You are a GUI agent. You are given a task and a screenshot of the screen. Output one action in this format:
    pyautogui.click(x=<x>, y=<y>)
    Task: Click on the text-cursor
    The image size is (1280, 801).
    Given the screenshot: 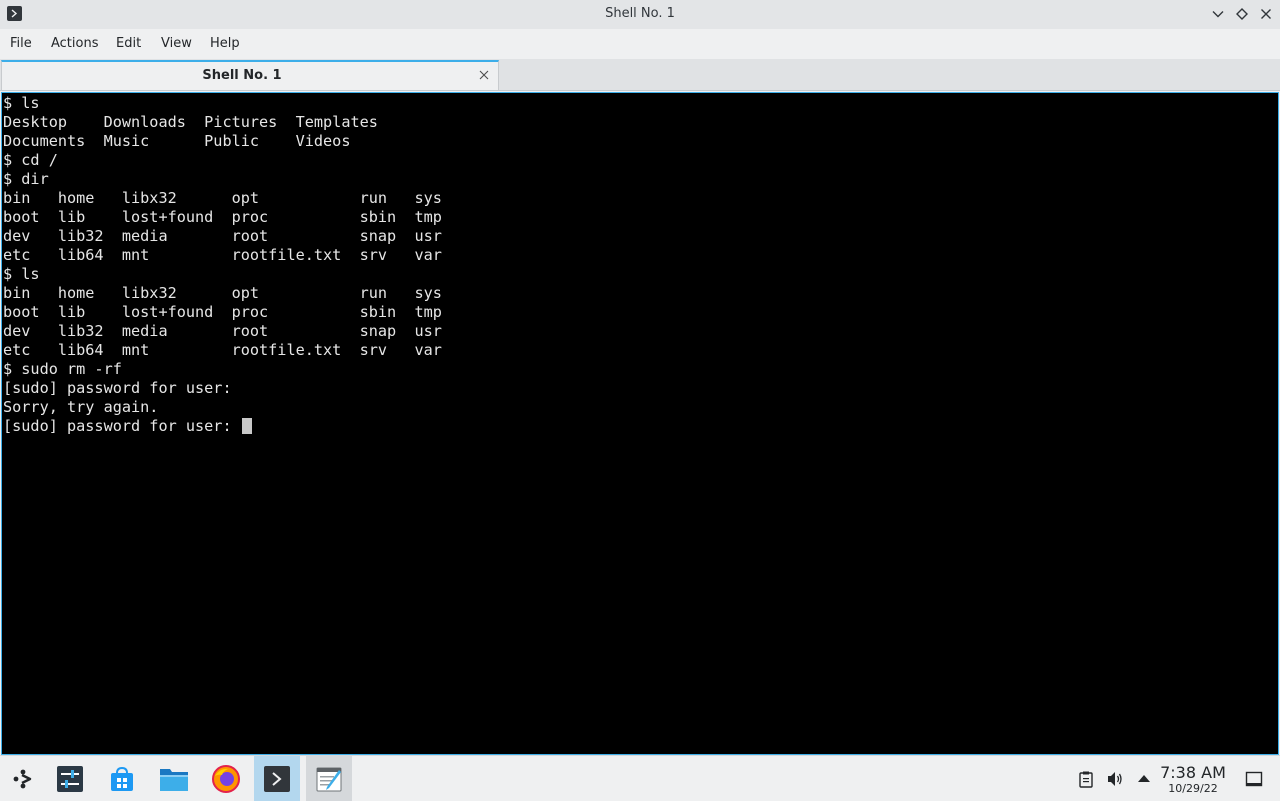 What is the action you would take?
    pyautogui.click(x=246, y=426)
    